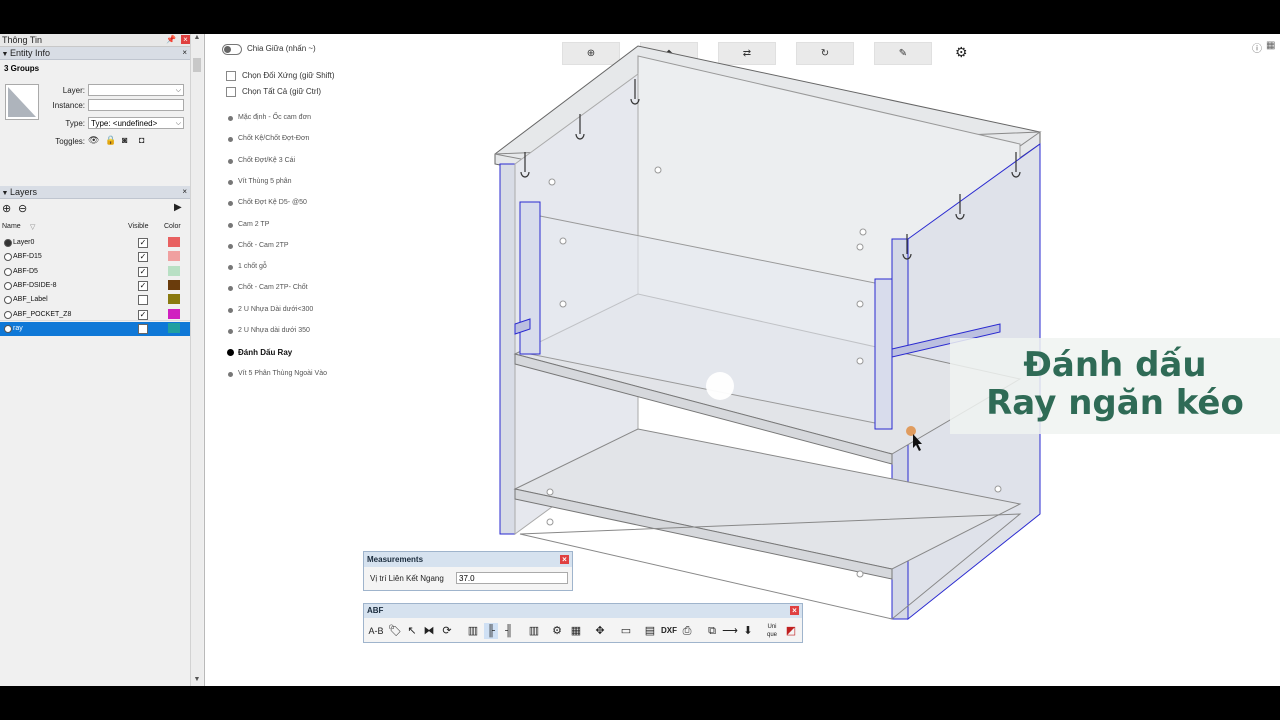 This screenshot has height=720, width=1280. Describe the element at coordinates (730, 631) in the screenshot. I see `arrow-right-icon: ⟶` at that location.